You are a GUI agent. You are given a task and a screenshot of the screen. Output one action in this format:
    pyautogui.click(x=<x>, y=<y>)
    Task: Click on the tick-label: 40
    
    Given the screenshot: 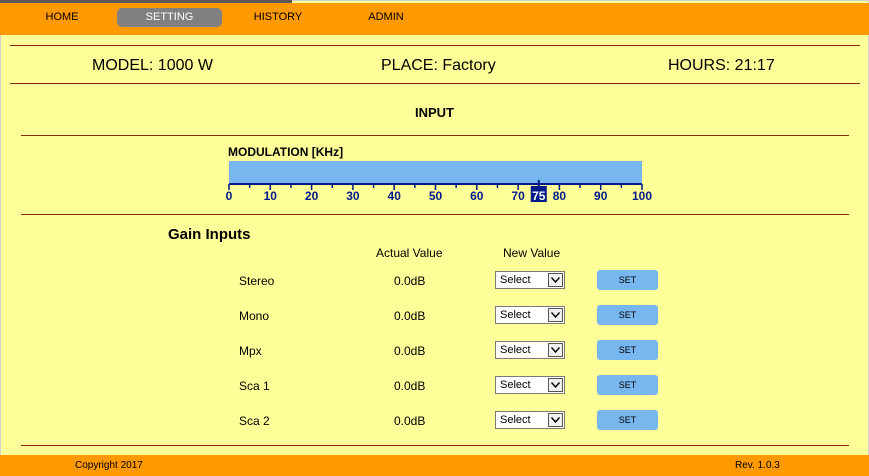 What is the action you would take?
    pyautogui.click(x=395, y=196)
    